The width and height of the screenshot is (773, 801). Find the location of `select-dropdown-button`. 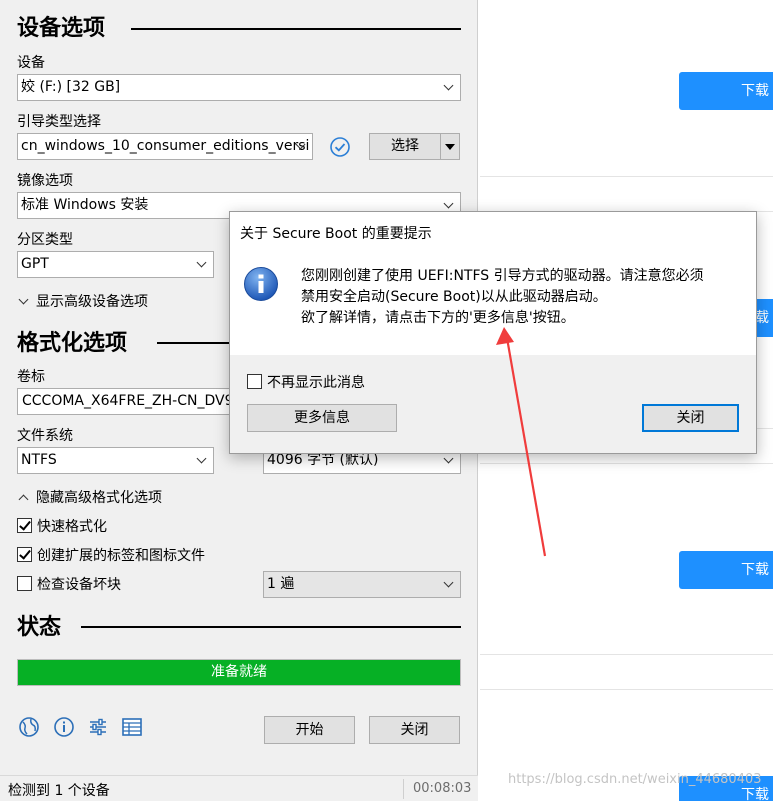

select-dropdown-button is located at coordinates (450, 146).